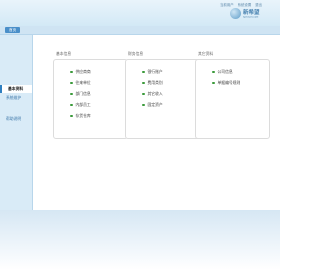 The height and width of the screenshot is (270, 320). I want to click on list-item-label: 公司信息, so click(225, 71).